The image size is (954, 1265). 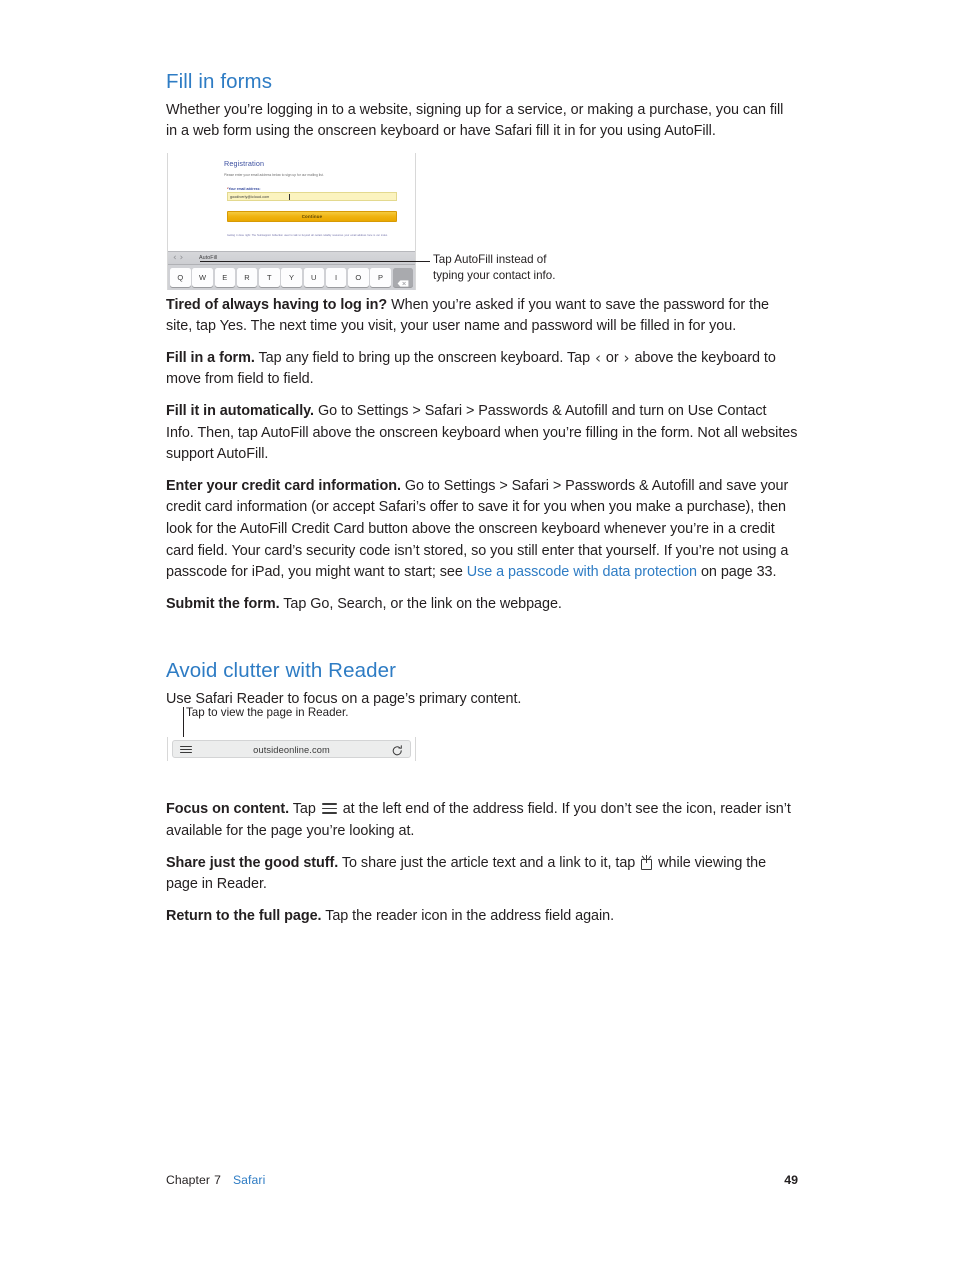 What do you see at coordinates (188, 1180) in the screenshot?
I see `footer-chapter-word: Chapter` at bounding box center [188, 1180].